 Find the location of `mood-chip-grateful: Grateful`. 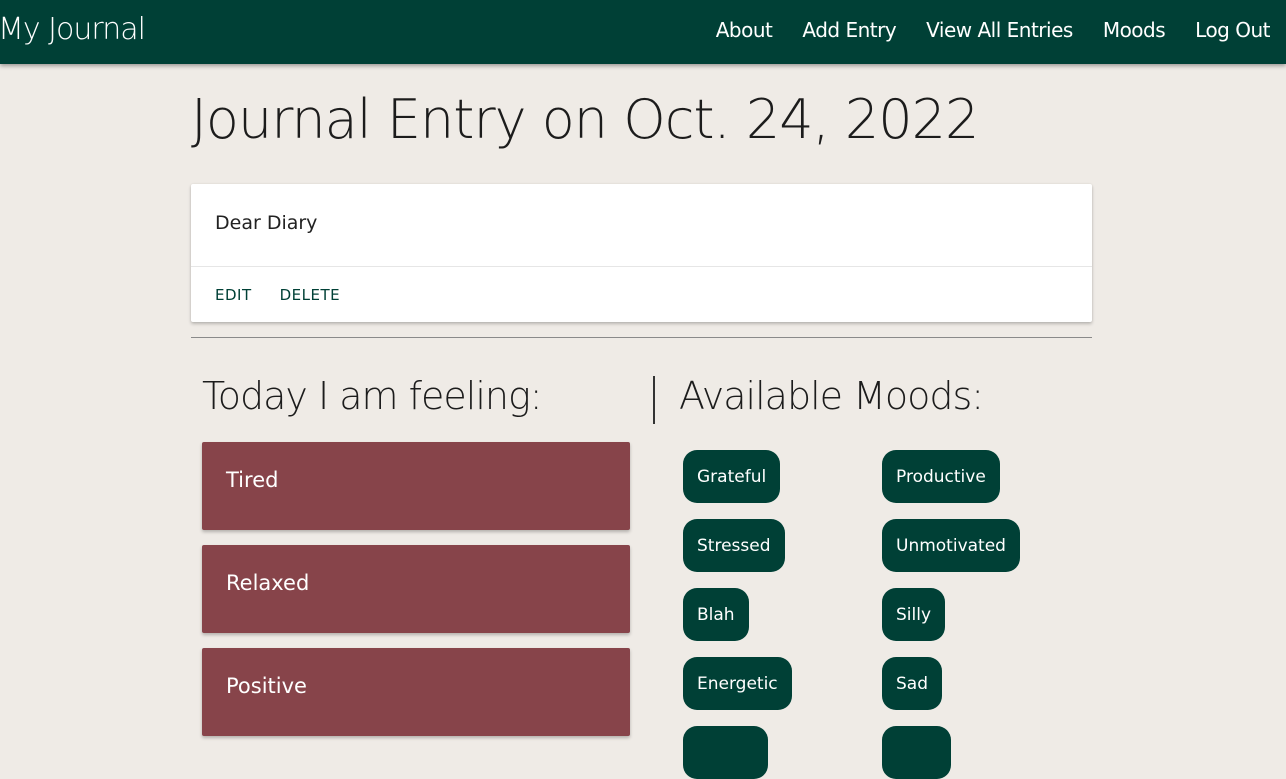

mood-chip-grateful: Grateful is located at coordinates (732, 476).